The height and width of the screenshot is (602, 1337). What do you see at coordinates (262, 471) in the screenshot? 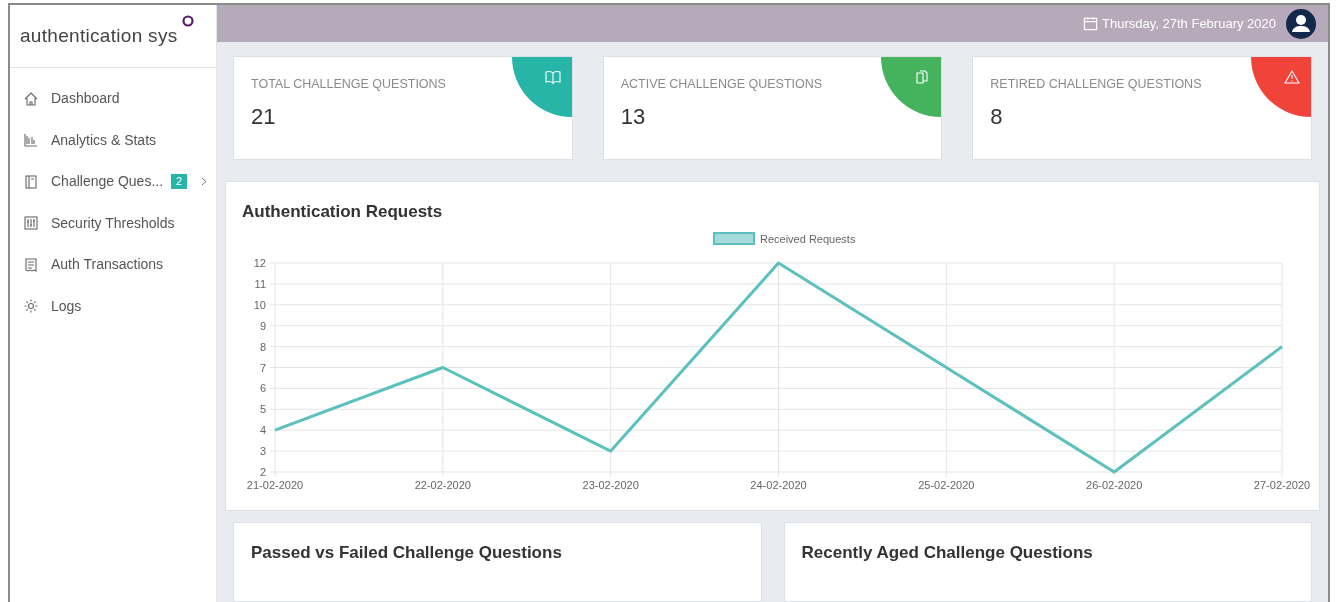
I see `y-tick-label: 2` at bounding box center [262, 471].